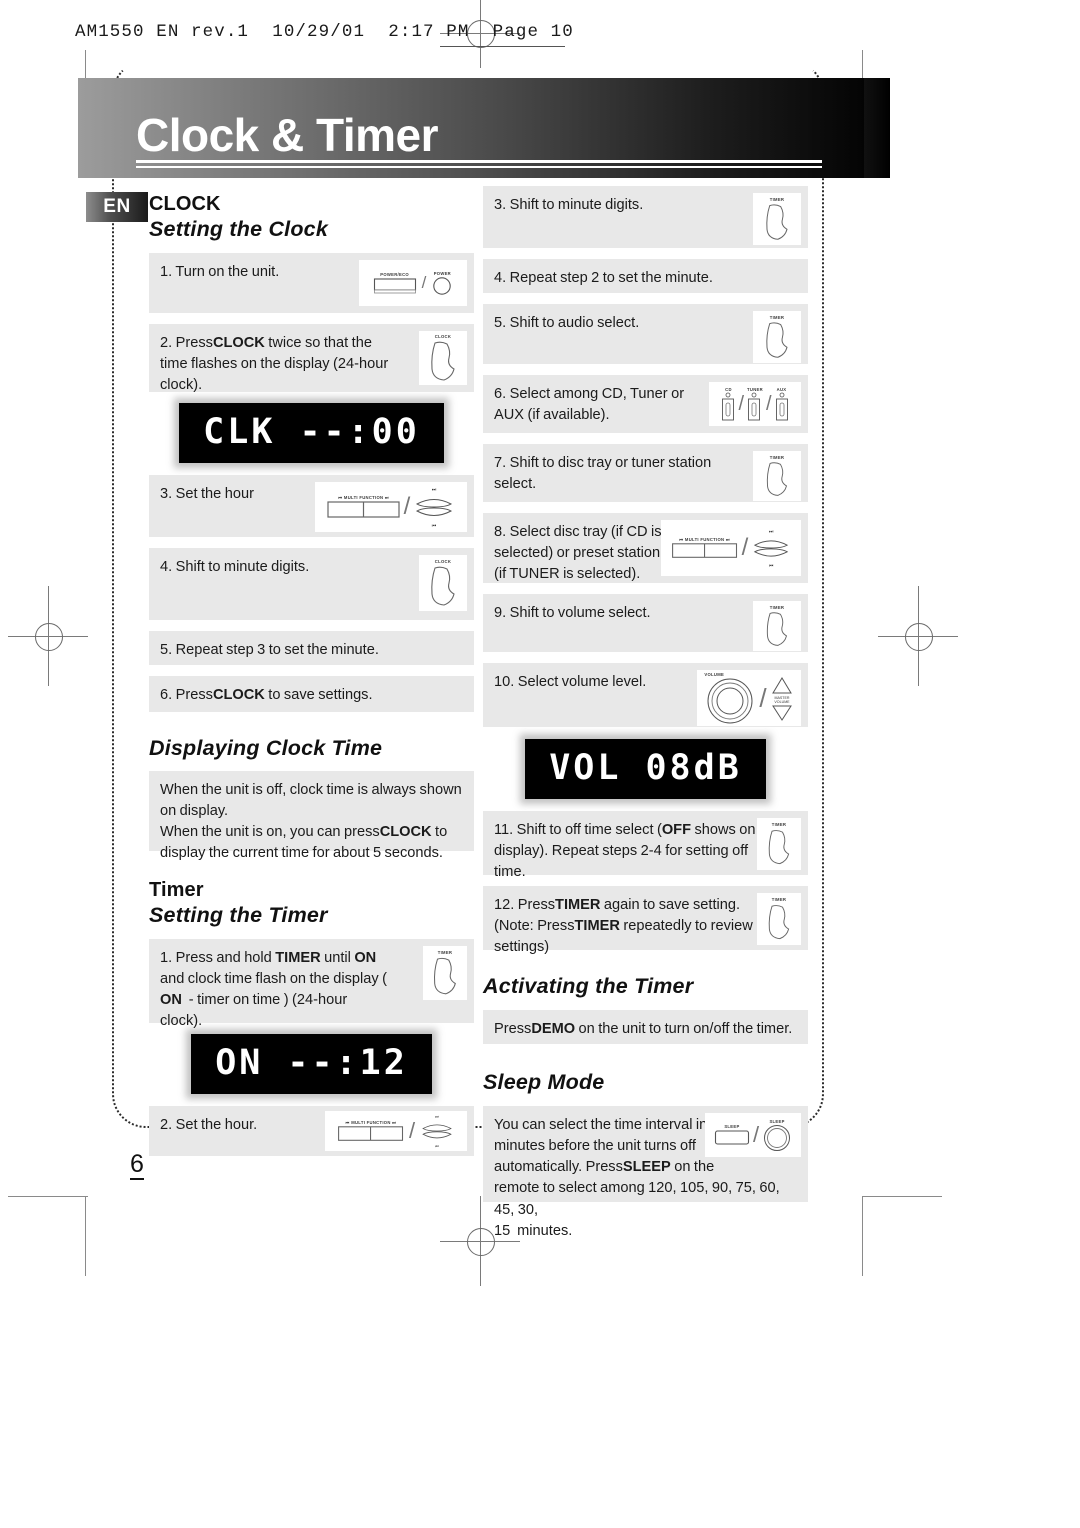 This screenshot has height=1528, width=1080. Describe the element at coordinates (220, 272) in the screenshot. I see `step-text: 1. Turn on the unit.` at that location.